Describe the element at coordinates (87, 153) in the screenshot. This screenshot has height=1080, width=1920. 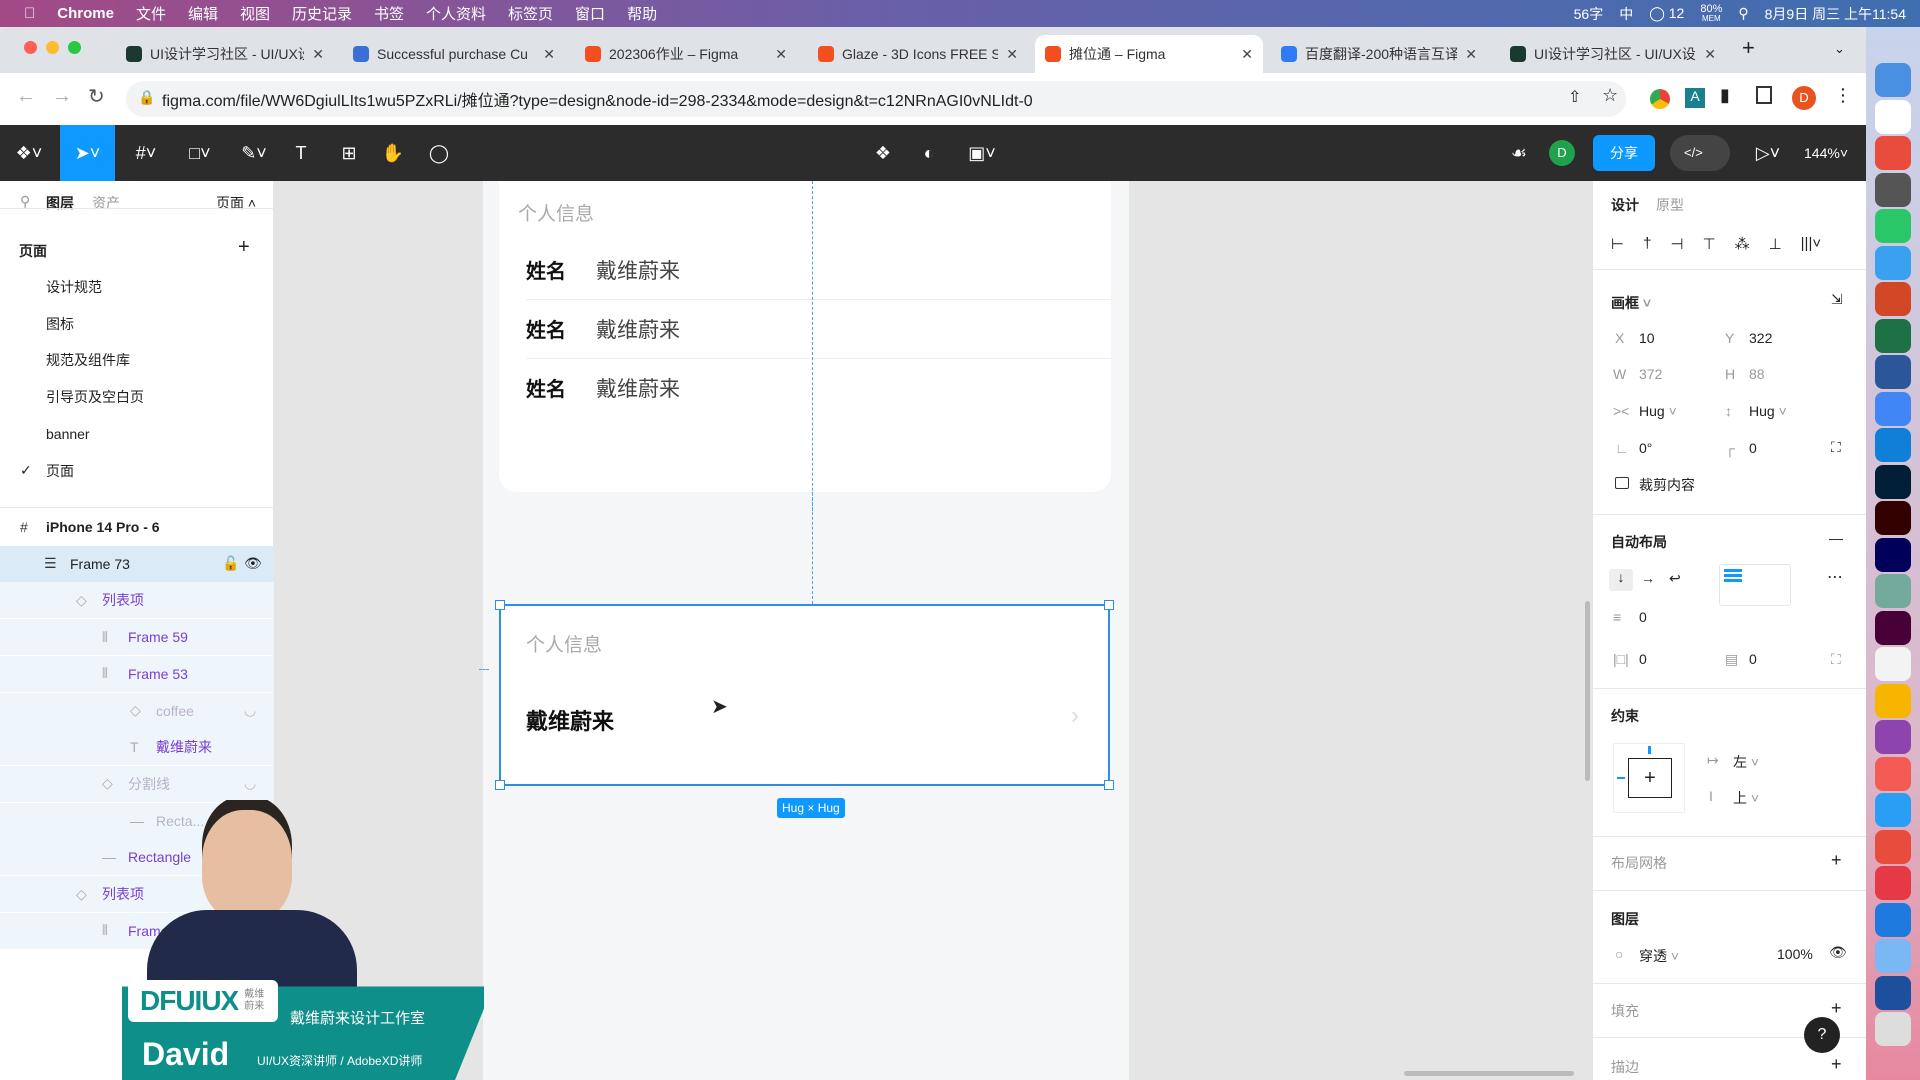
I see `move-tool-icon: ➤˅` at that location.